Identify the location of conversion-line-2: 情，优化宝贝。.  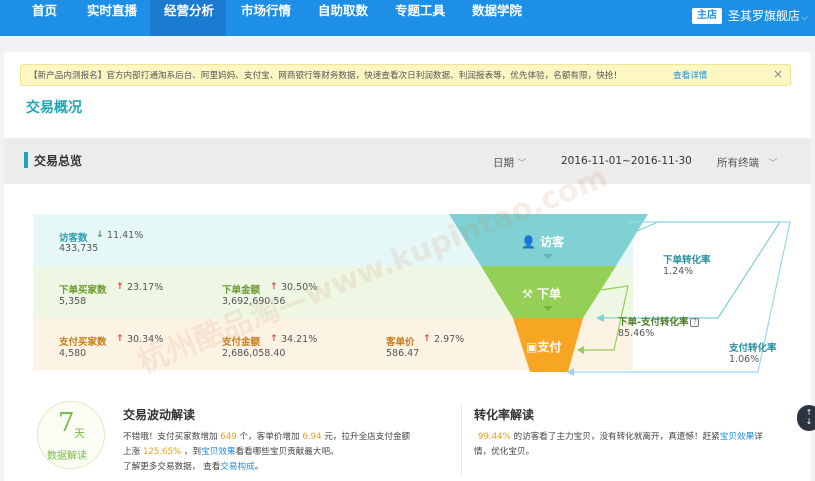
(504, 452).